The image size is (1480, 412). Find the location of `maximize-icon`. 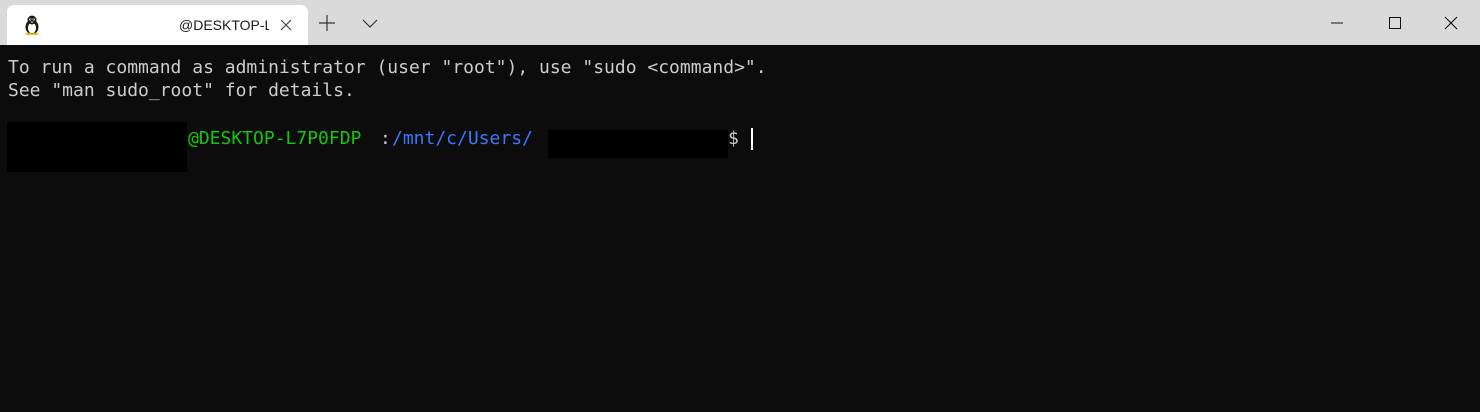

maximize-icon is located at coordinates (1395, 22).